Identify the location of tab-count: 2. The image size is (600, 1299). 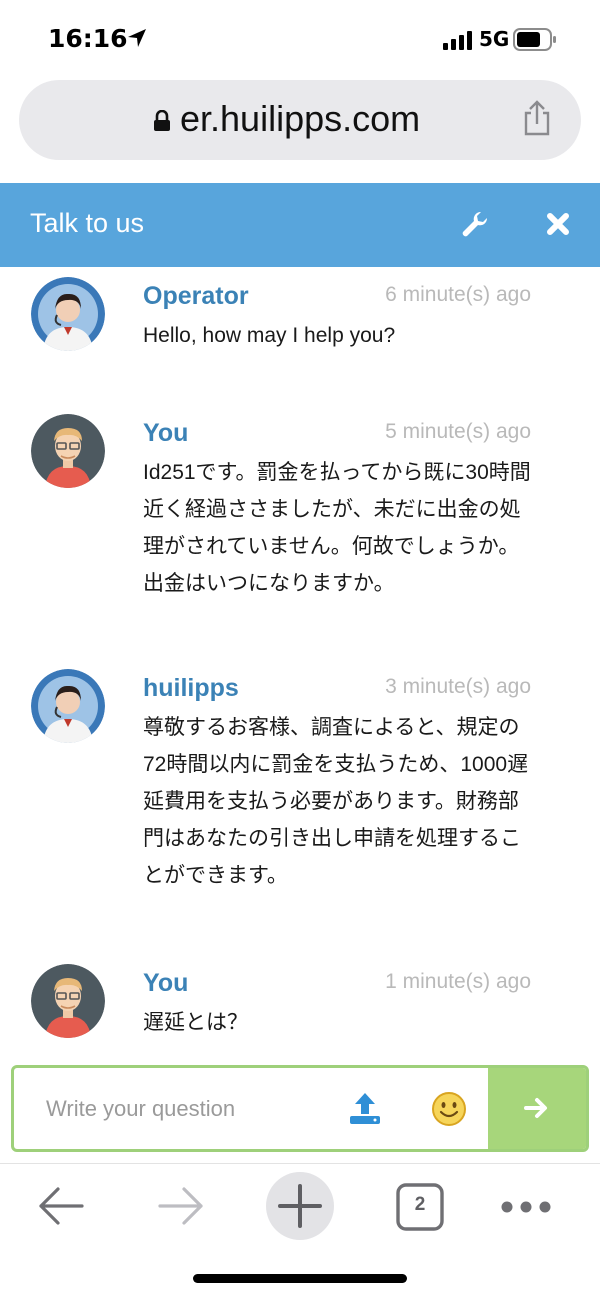
(420, 1204).